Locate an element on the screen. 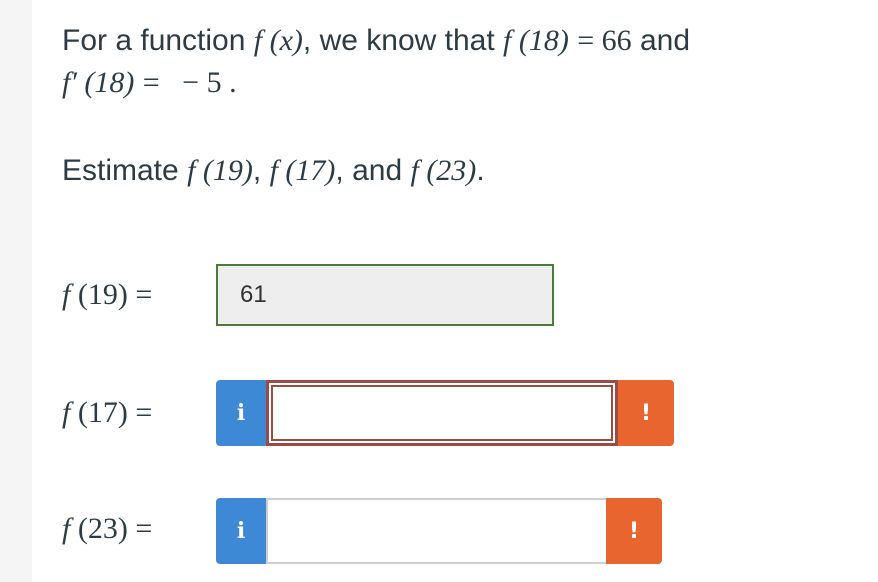  math-f23: f (23) is located at coordinates (443, 170).